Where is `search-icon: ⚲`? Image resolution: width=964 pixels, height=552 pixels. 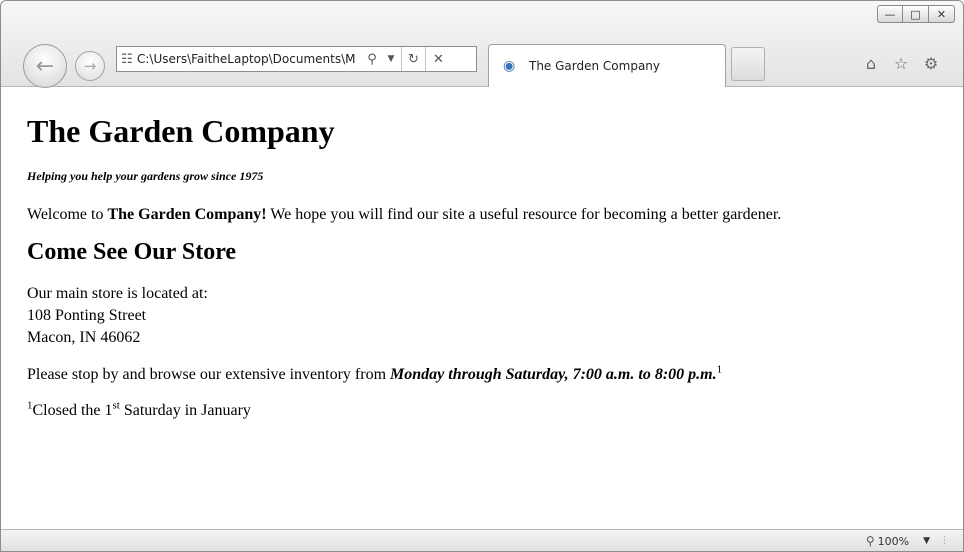
search-icon: ⚲ is located at coordinates (372, 59).